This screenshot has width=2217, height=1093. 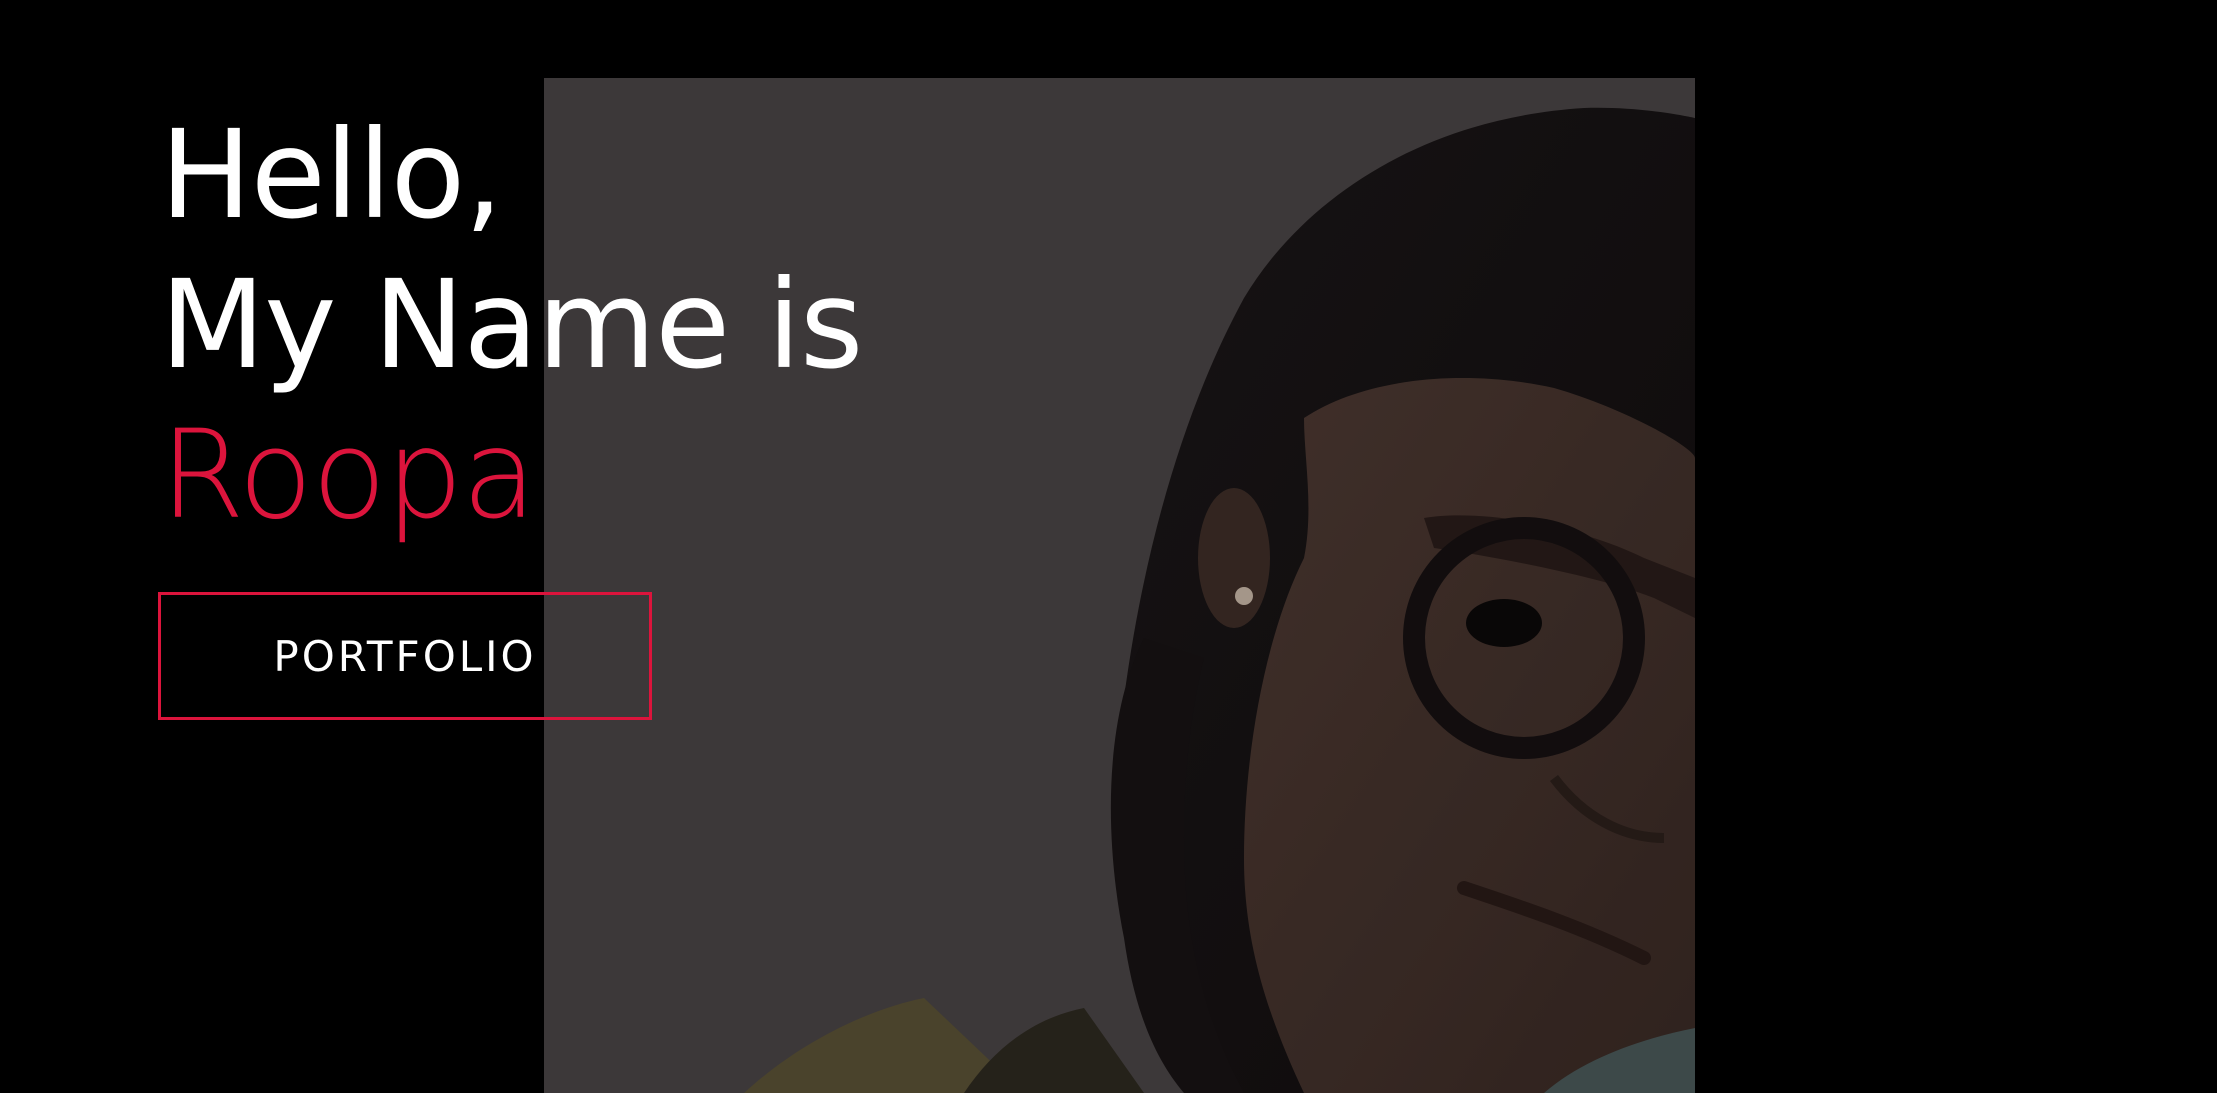 What do you see at coordinates (348, 475) in the screenshot?
I see `name-text: Roopa` at bounding box center [348, 475].